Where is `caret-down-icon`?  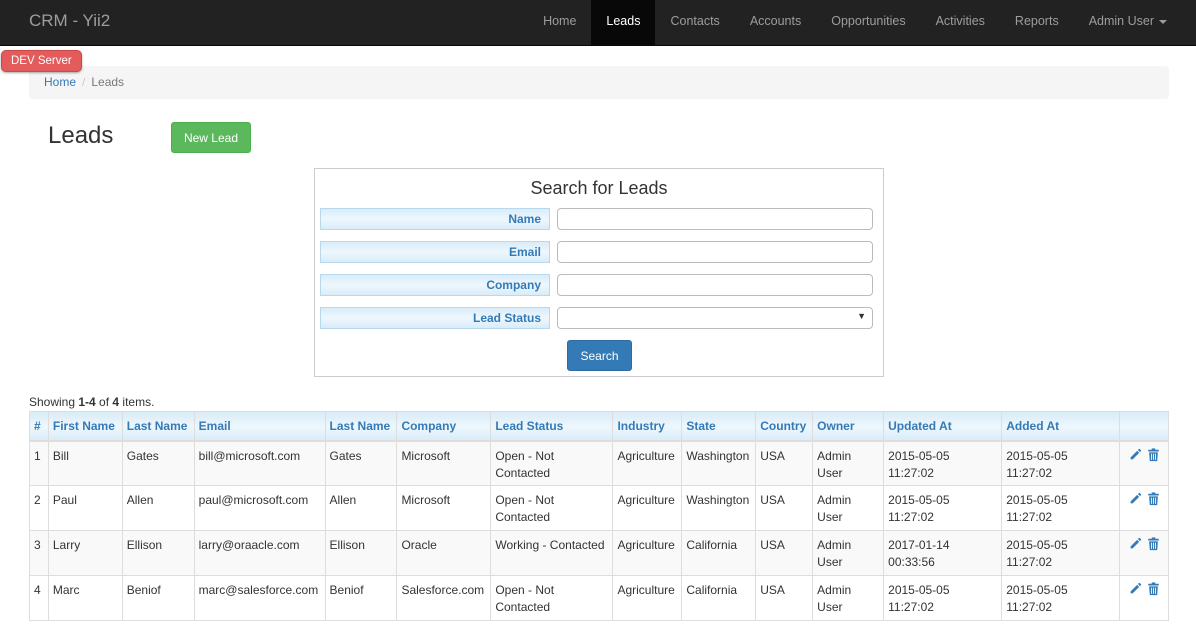
caret-down-icon is located at coordinates (1163, 21).